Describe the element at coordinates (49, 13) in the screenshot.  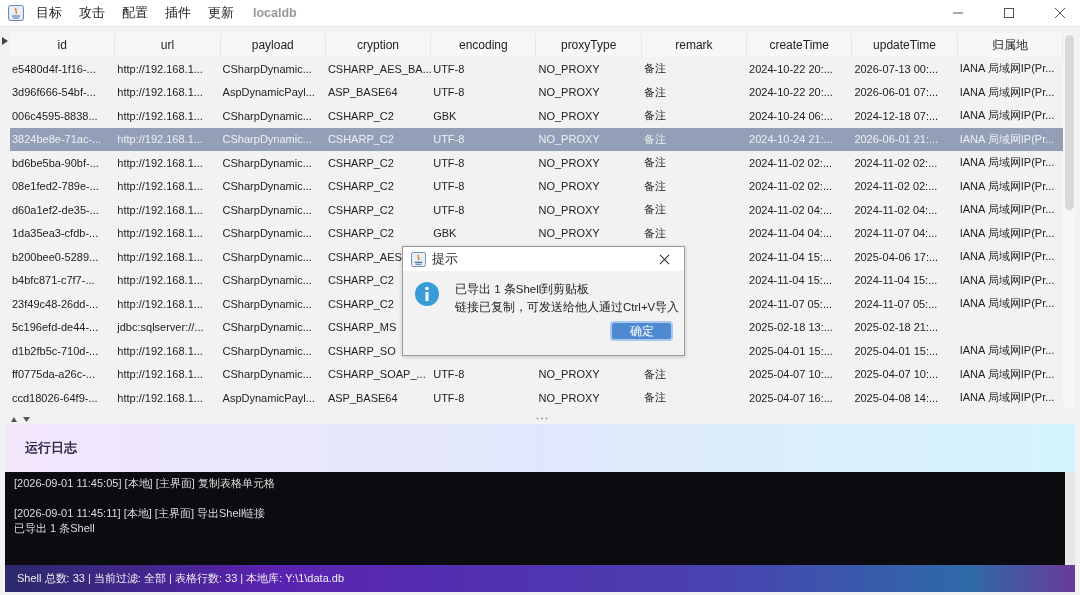
I see `menu-item: 目标` at that location.